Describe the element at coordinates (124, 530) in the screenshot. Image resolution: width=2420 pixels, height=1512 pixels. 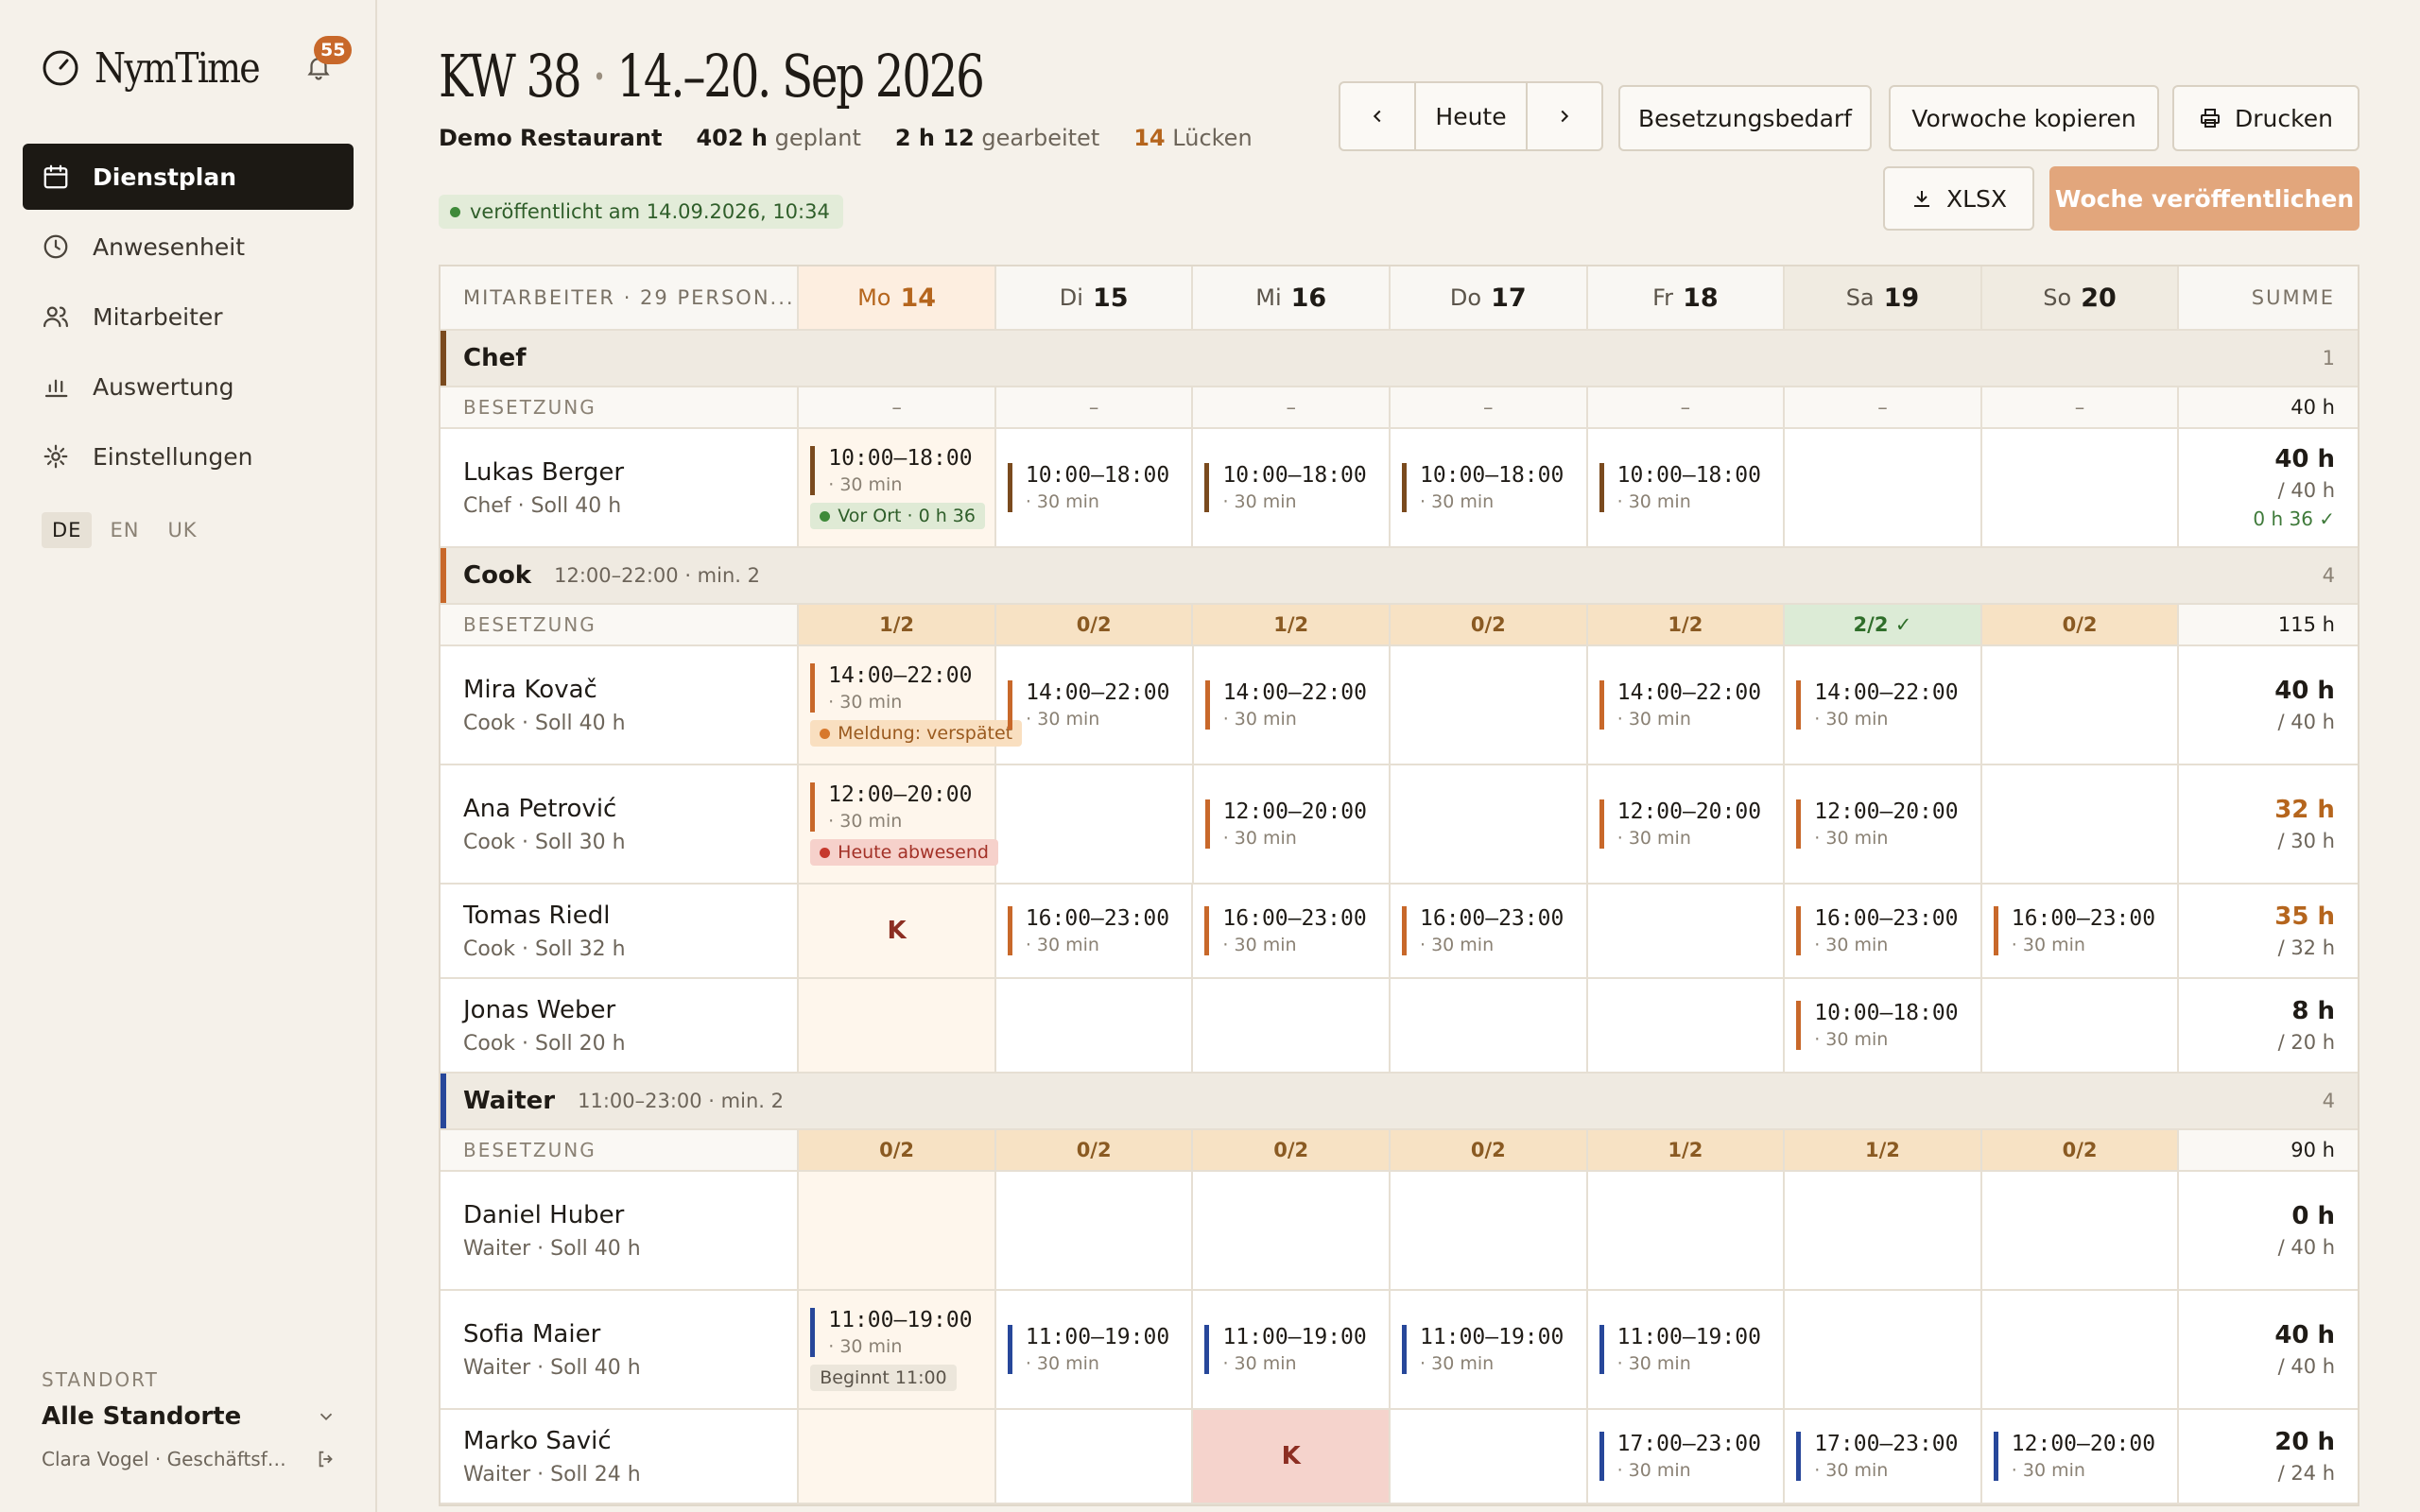
I see `lang-en: EN` at that location.